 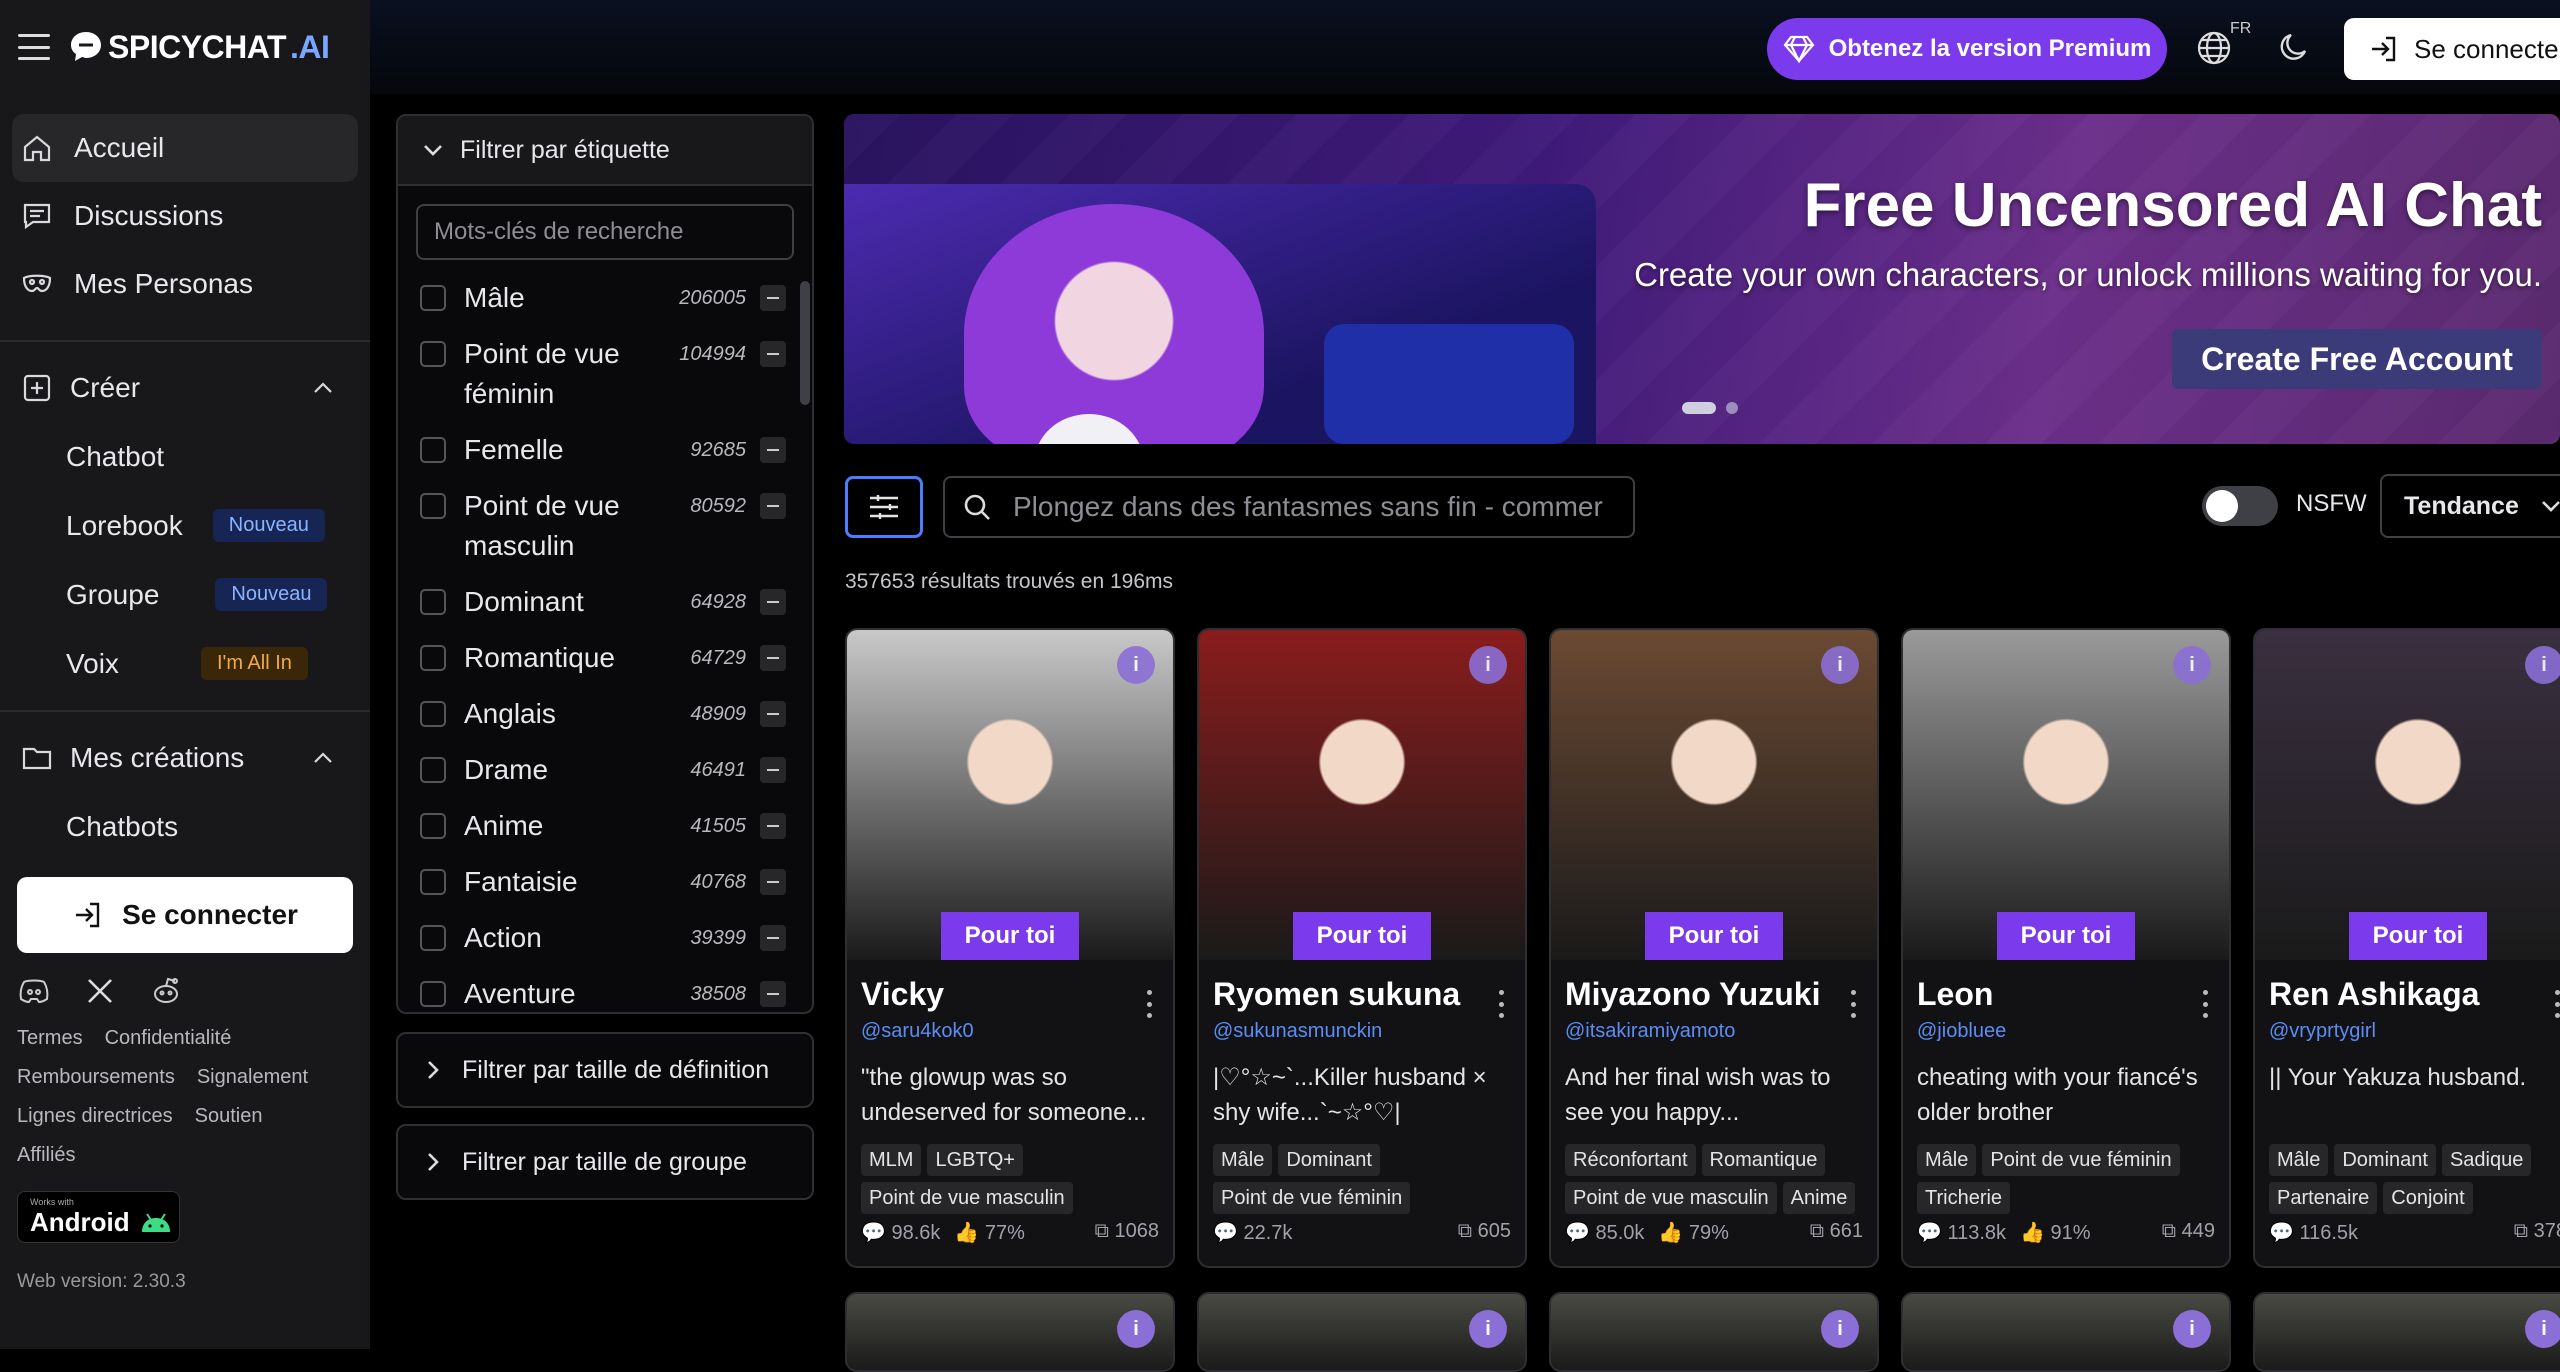 What do you see at coordinates (1763, 1160) in the screenshot?
I see `character-tag: Romantique` at bounding box center [1763, 1160].